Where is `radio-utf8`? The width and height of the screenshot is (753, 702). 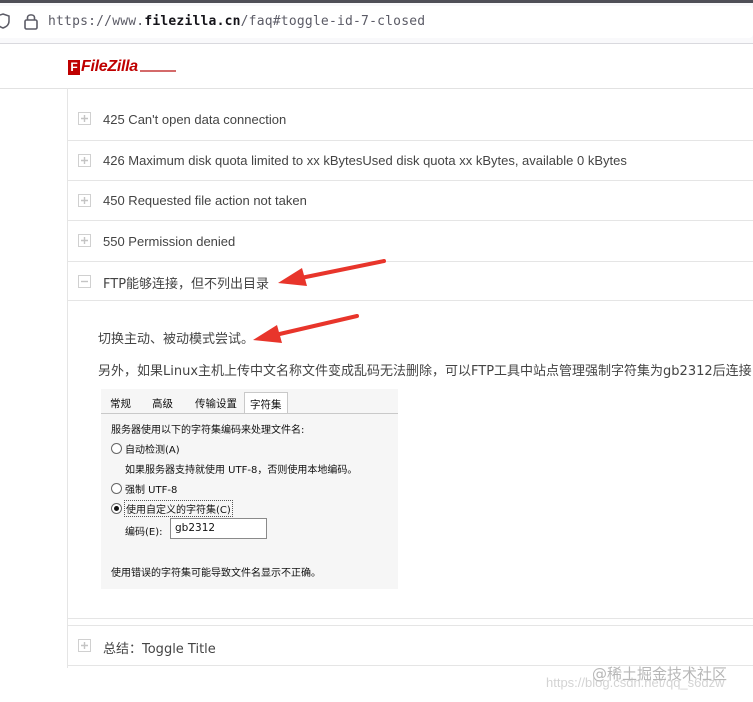
radio-utf8 is located at coordinates (116, 488).